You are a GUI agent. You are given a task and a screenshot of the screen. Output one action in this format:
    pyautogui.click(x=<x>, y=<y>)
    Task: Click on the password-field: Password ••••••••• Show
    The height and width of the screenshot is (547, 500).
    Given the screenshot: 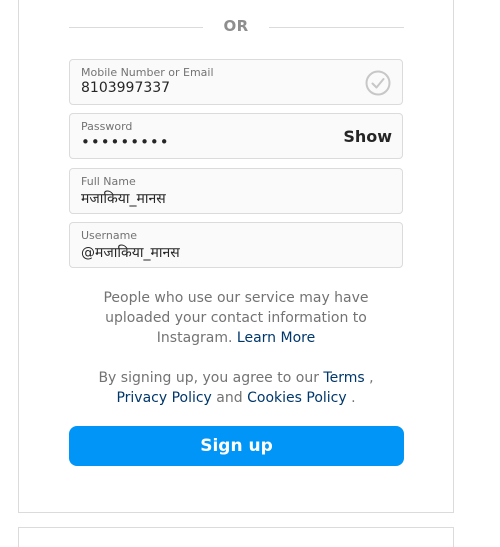 What is the action you would take?
    pyautogui.click(x=236, y=136)
    